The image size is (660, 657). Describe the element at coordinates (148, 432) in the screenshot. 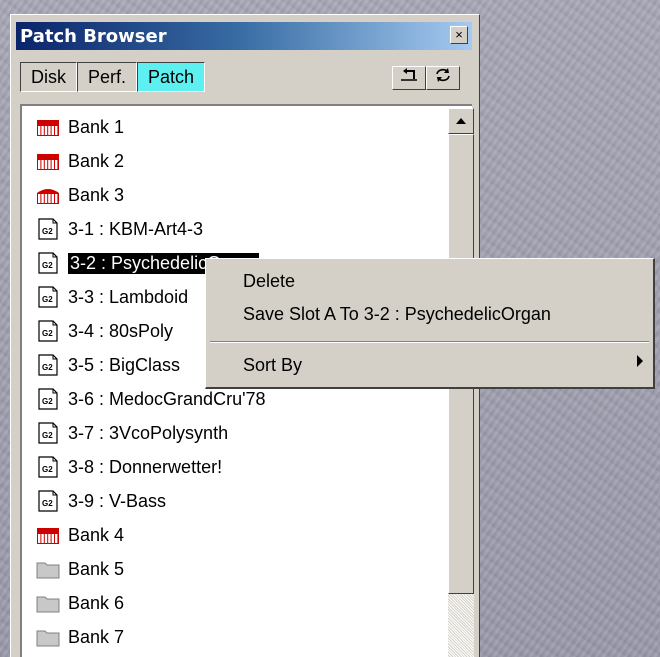

I see `list-item-label: 3-7 : 3VcoPolysynth` at that location.